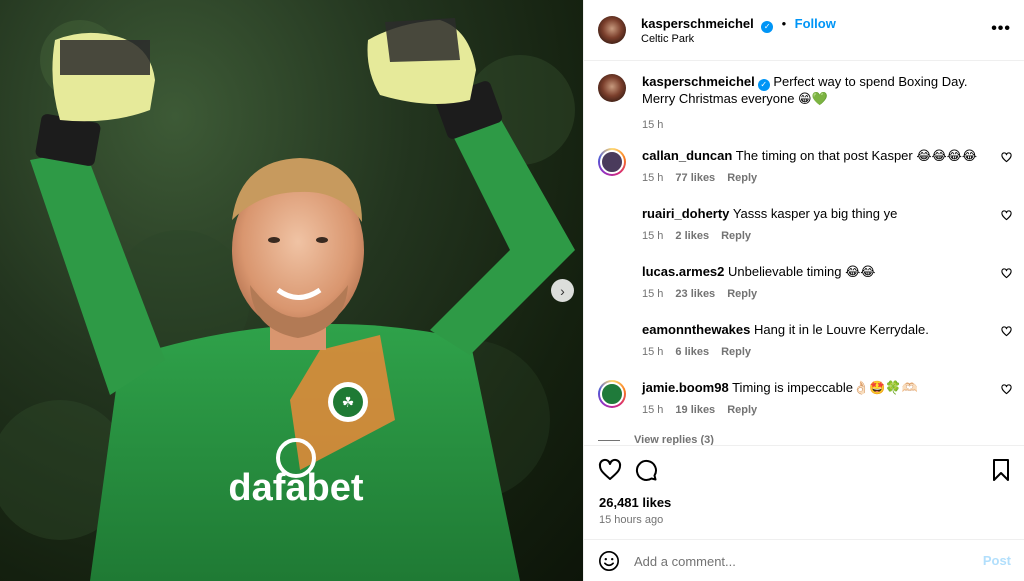 This screenshot has height=581, width=1024. What do you see at coordinates (804, 492) in the screenshot?
I see `post-actions: 26,481 likes 15 hours ago` at bounding box center [804, 492].